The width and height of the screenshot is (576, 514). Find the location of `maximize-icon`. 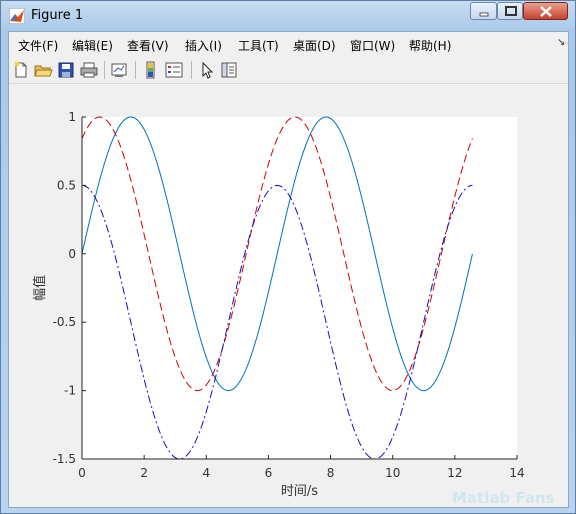

maximize-icon is located at coordinates (511, 11).